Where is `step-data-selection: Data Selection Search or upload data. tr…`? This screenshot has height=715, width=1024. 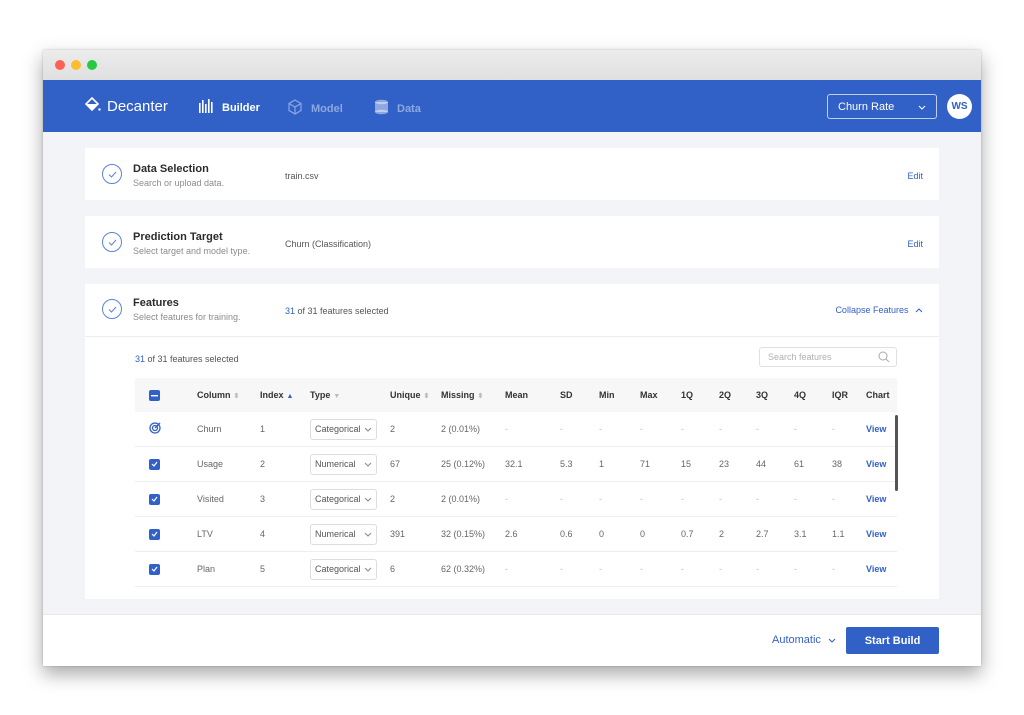 step-data-selection: Data Selection Search or upload data. tr… is located at coordinates (512, 174).